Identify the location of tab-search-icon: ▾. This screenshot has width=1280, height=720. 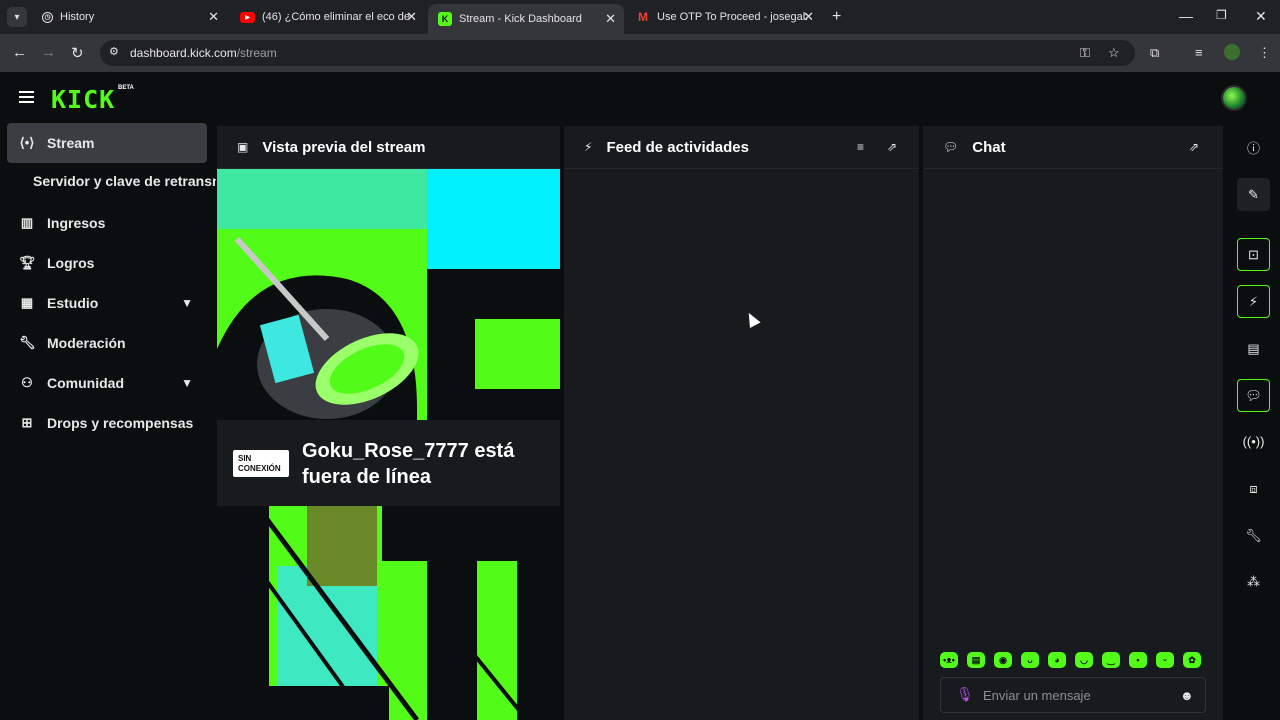
(17, 17).